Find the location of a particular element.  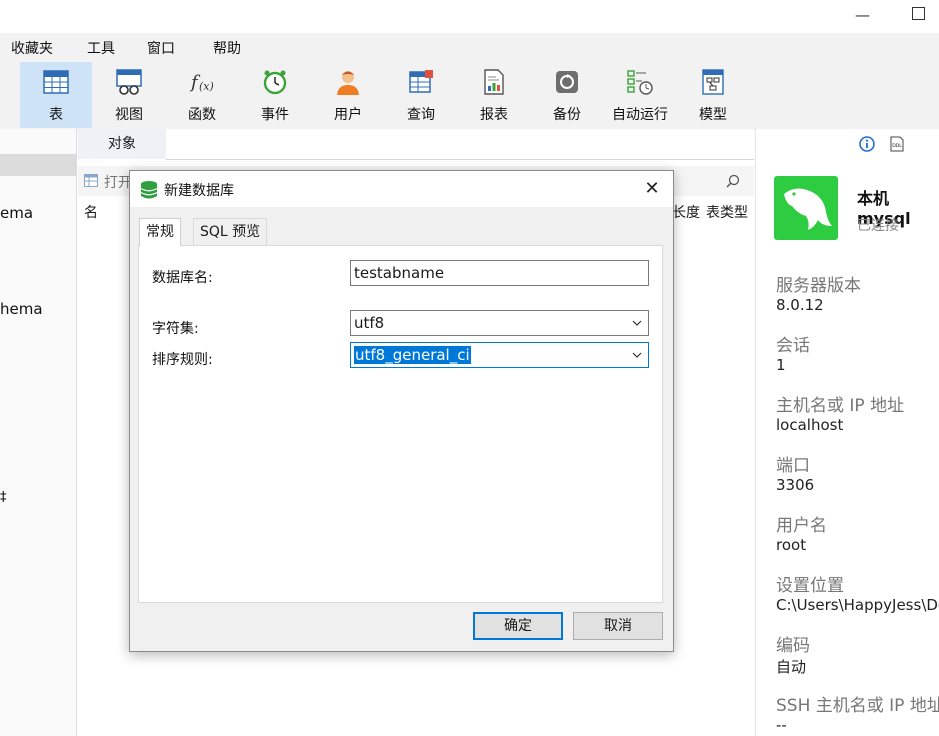

encoding-label: 编码 is located at coordinates (793, 646).